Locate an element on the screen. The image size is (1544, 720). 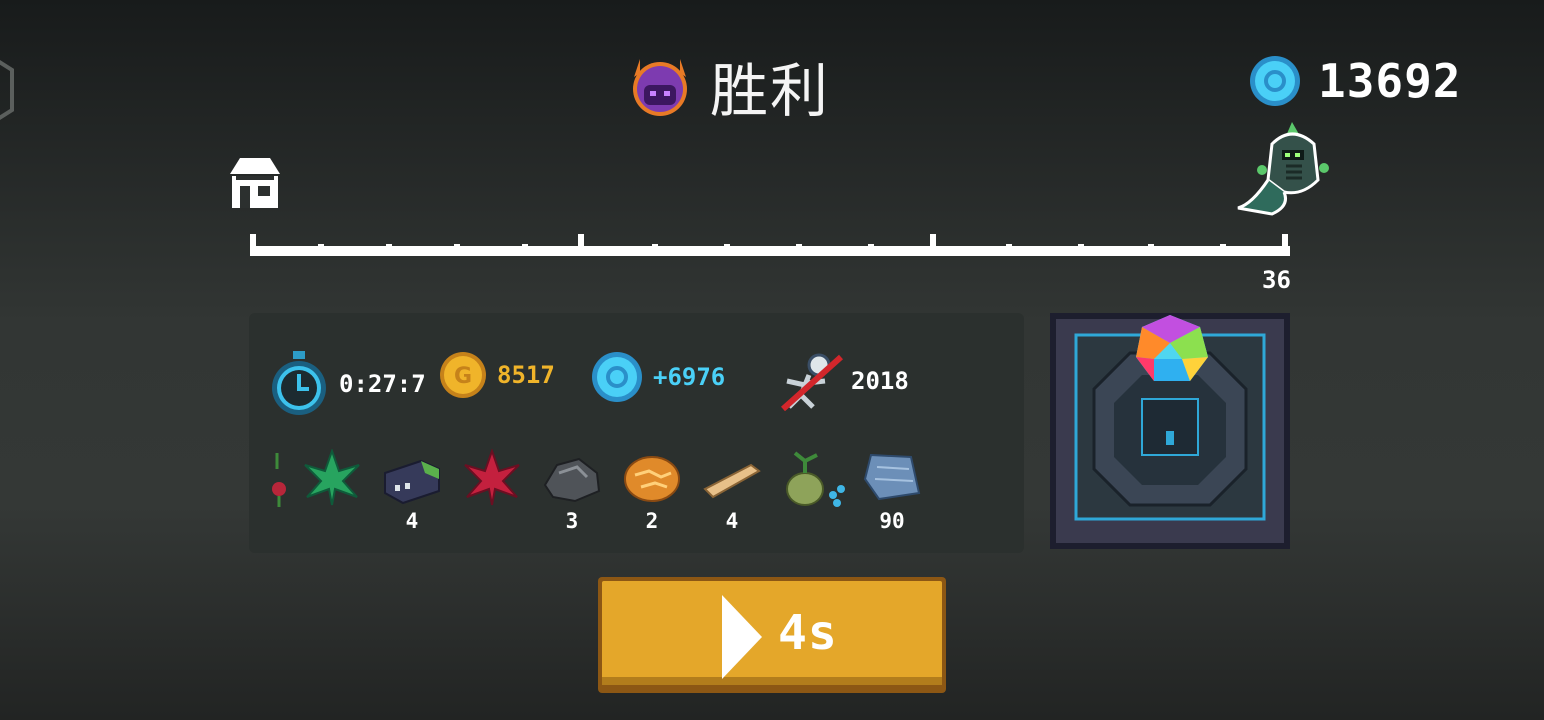
gold-stat: G 8517 is located at coordinates (497, 375).